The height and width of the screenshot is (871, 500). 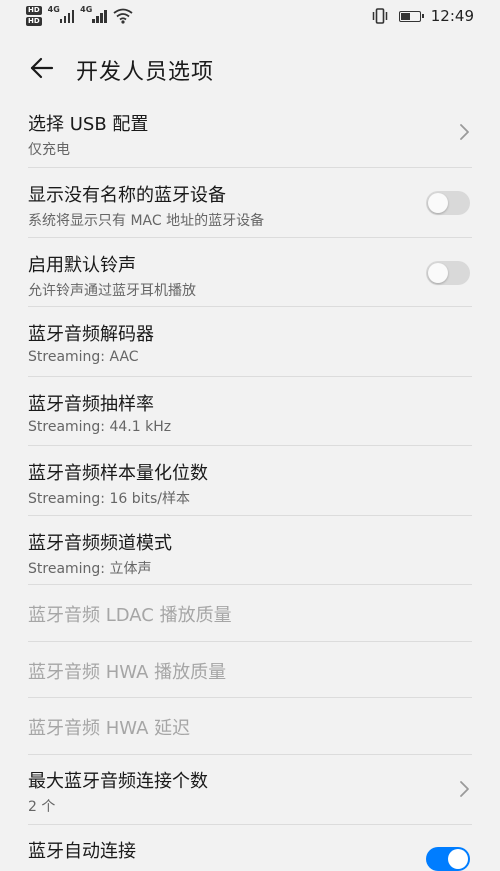 What do you see at coordinates (100, 427) in the screenshot?
I see `setting-subtitle: Streaming: 44.1 kHz` at bounding box center [100, 427].